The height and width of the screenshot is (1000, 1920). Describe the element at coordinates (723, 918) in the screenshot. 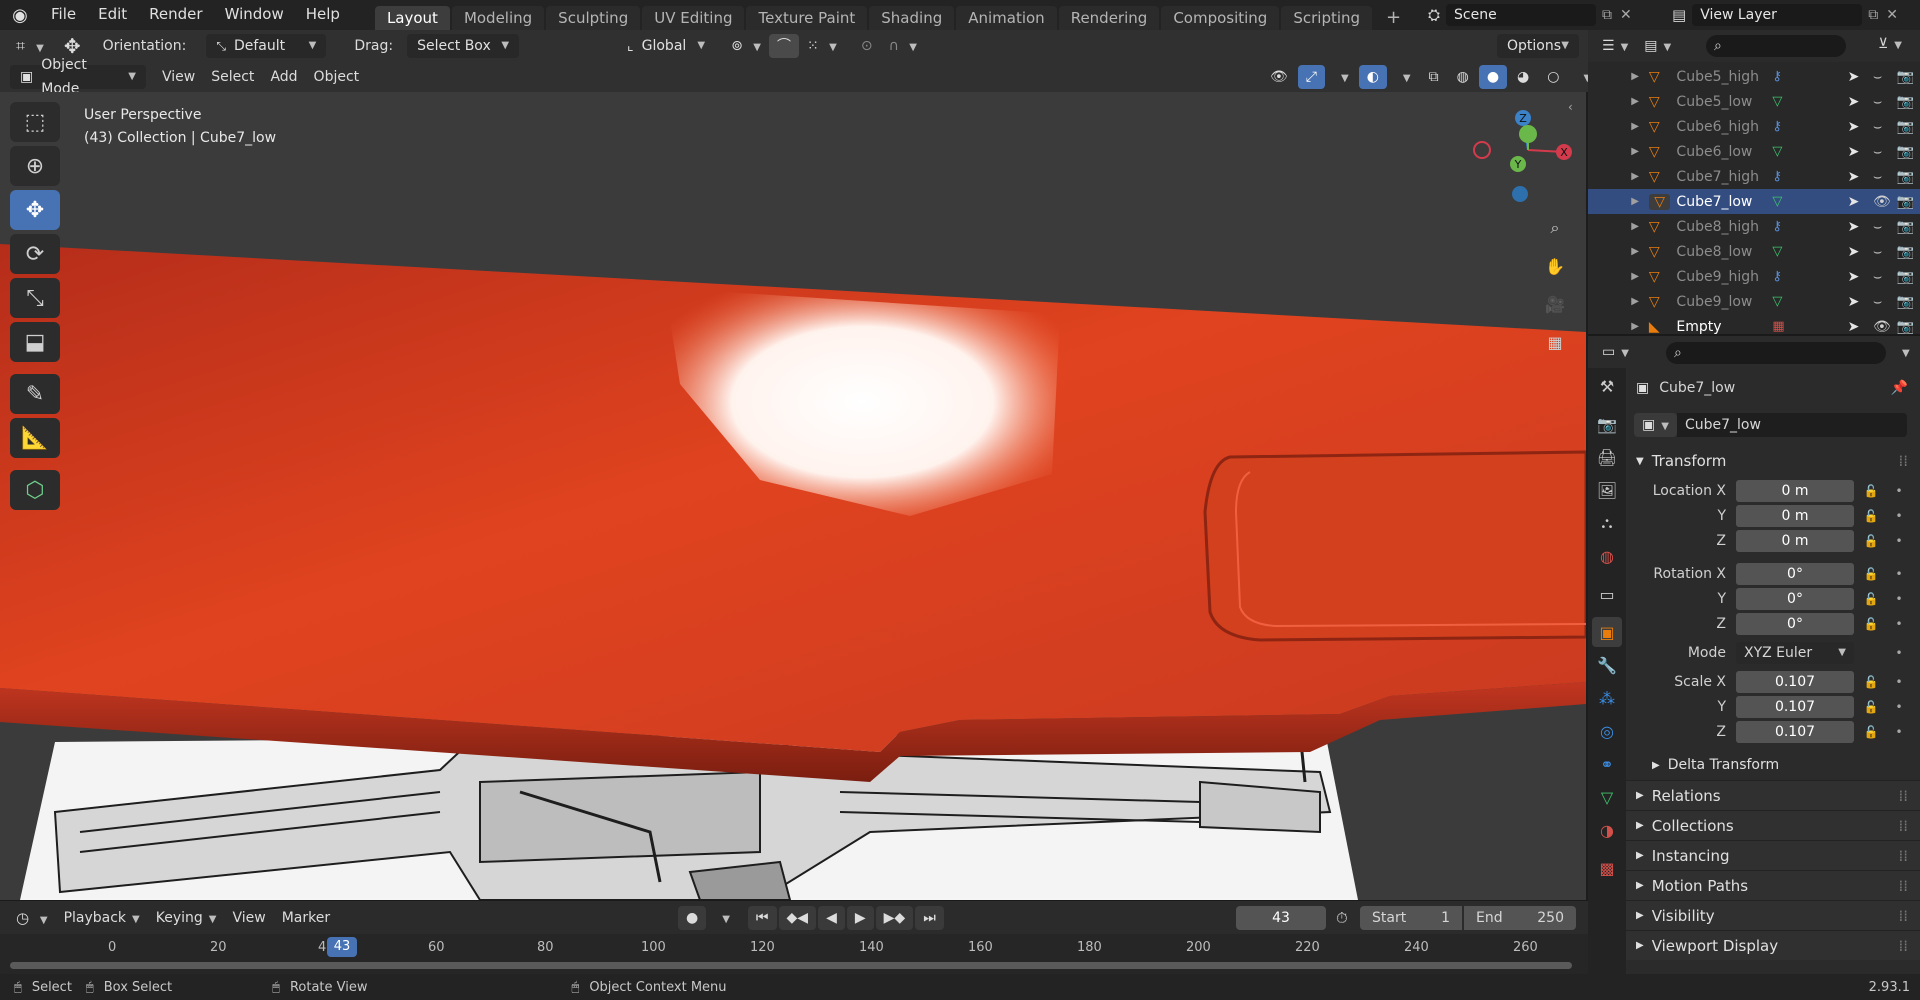

I see `record-dropdown-icon: ▼` at that location.